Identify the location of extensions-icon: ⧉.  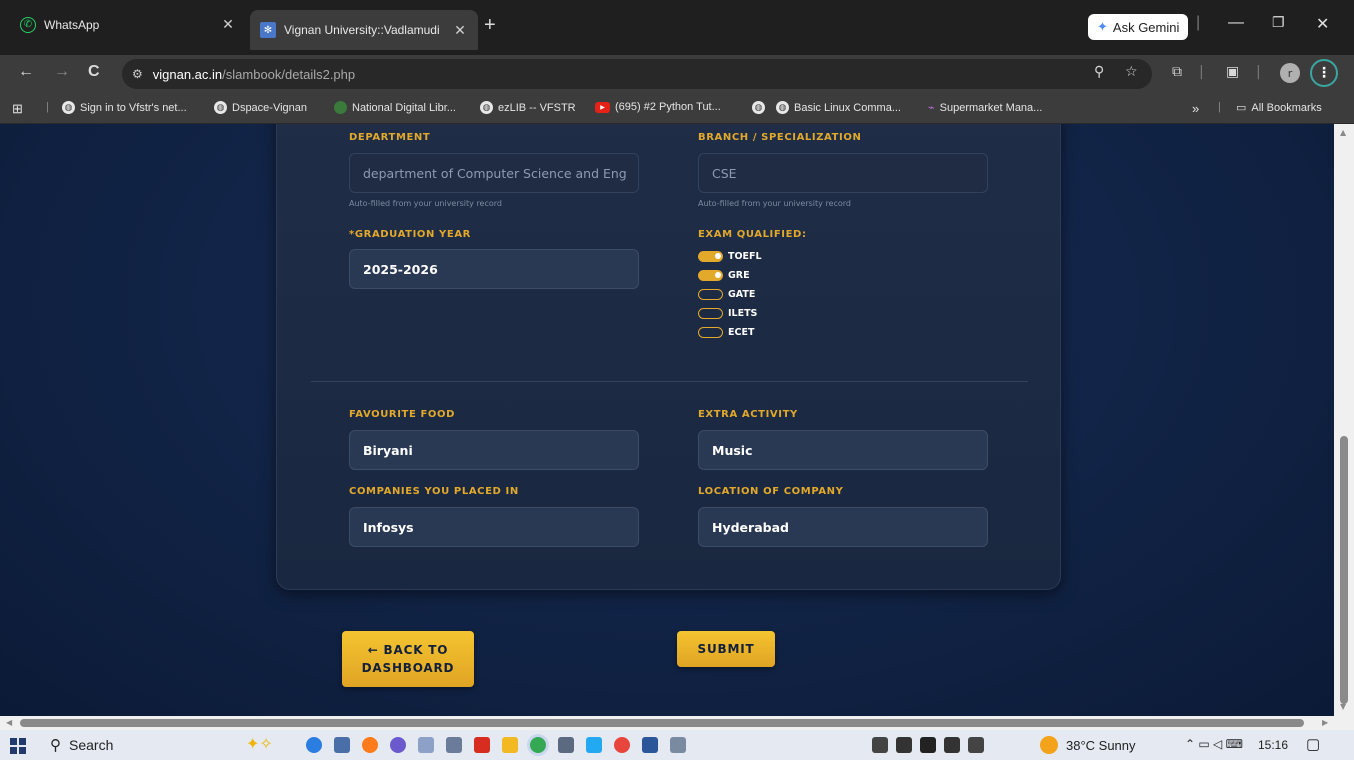
(1177, 72).